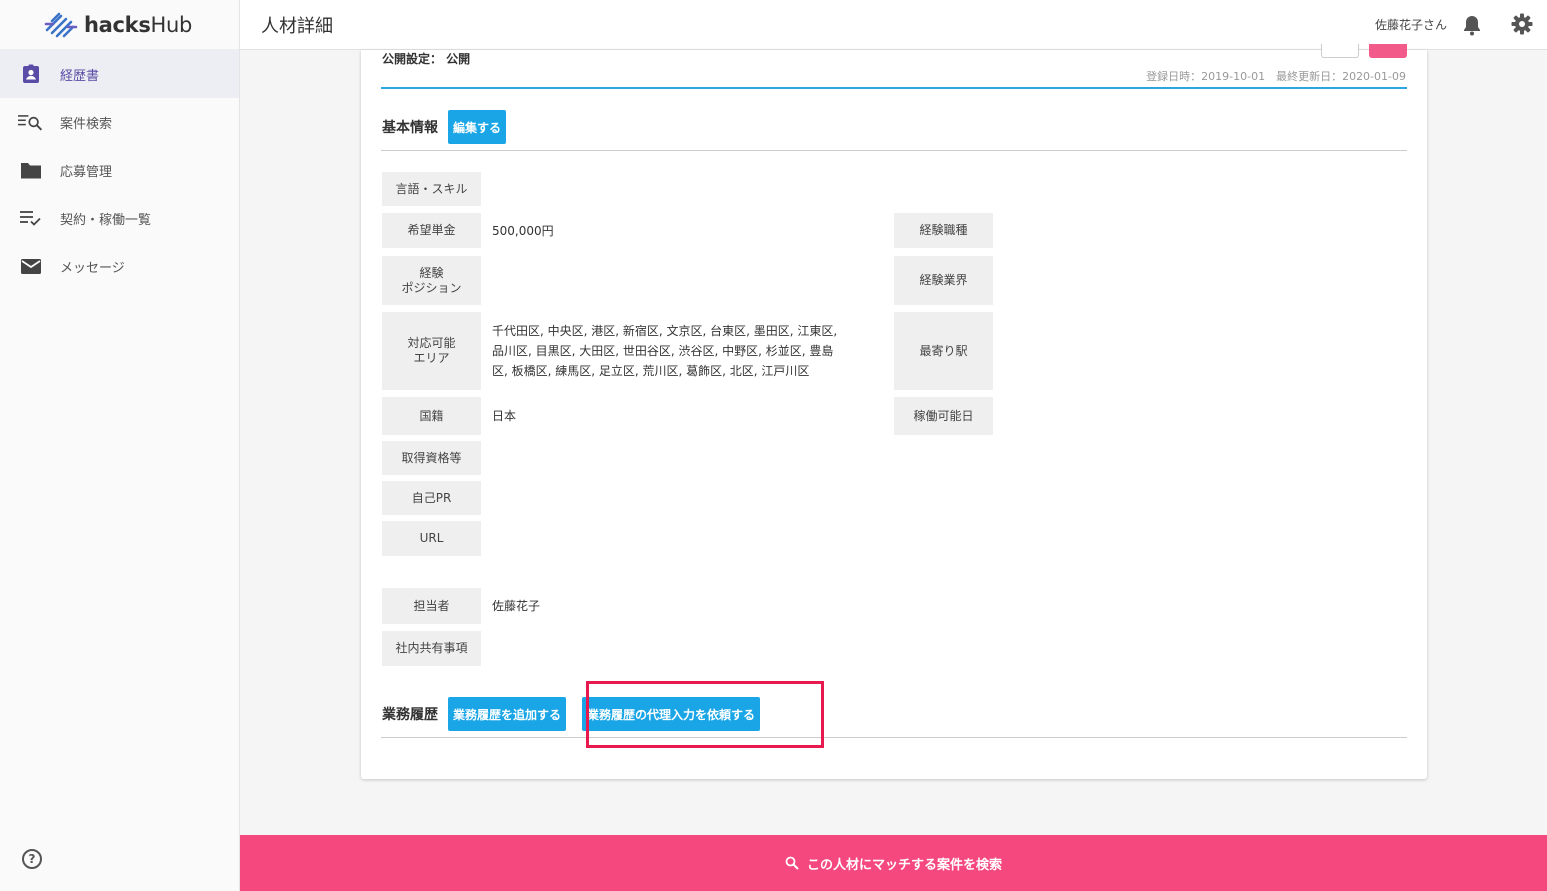  Describe the element at coordinates (705, 714) in the screenshot. I see `highlight-box` at that location.